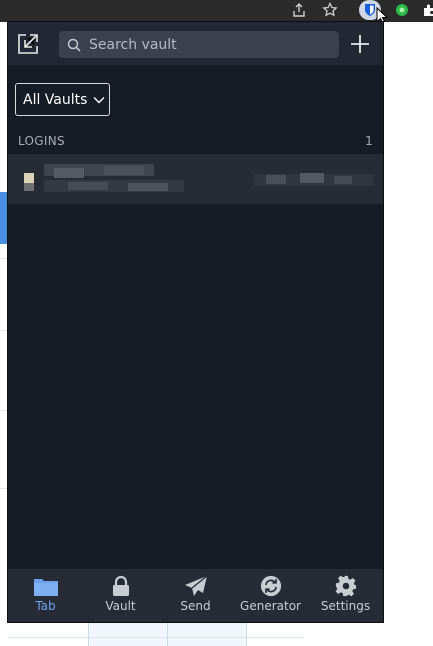 The width and height of the screenshot is (433, 646). Describe the element at coordinates (45, 606) in the screenshot. I see `nav-tab-label: Tab` at that location.